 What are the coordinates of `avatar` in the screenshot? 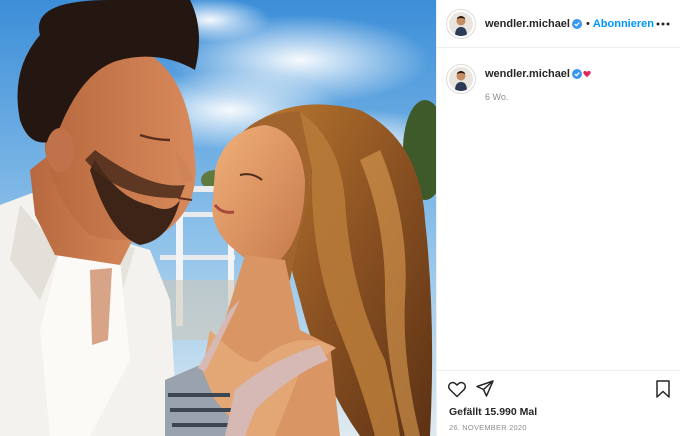 It's located at (461, 23).